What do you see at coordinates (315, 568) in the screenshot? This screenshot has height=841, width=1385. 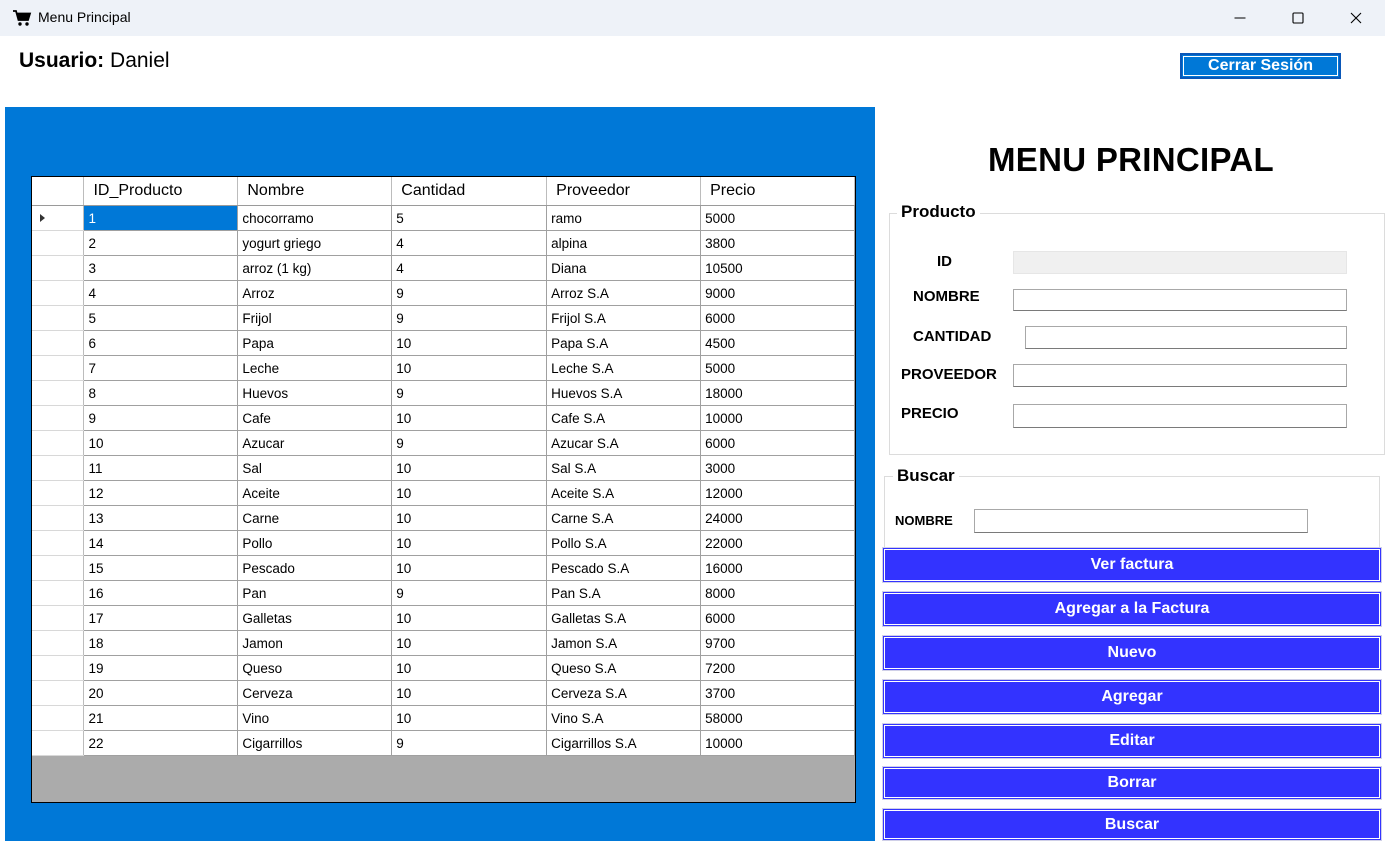 I see `nombre-cell: Pescado` at bounding box center [315, 568].